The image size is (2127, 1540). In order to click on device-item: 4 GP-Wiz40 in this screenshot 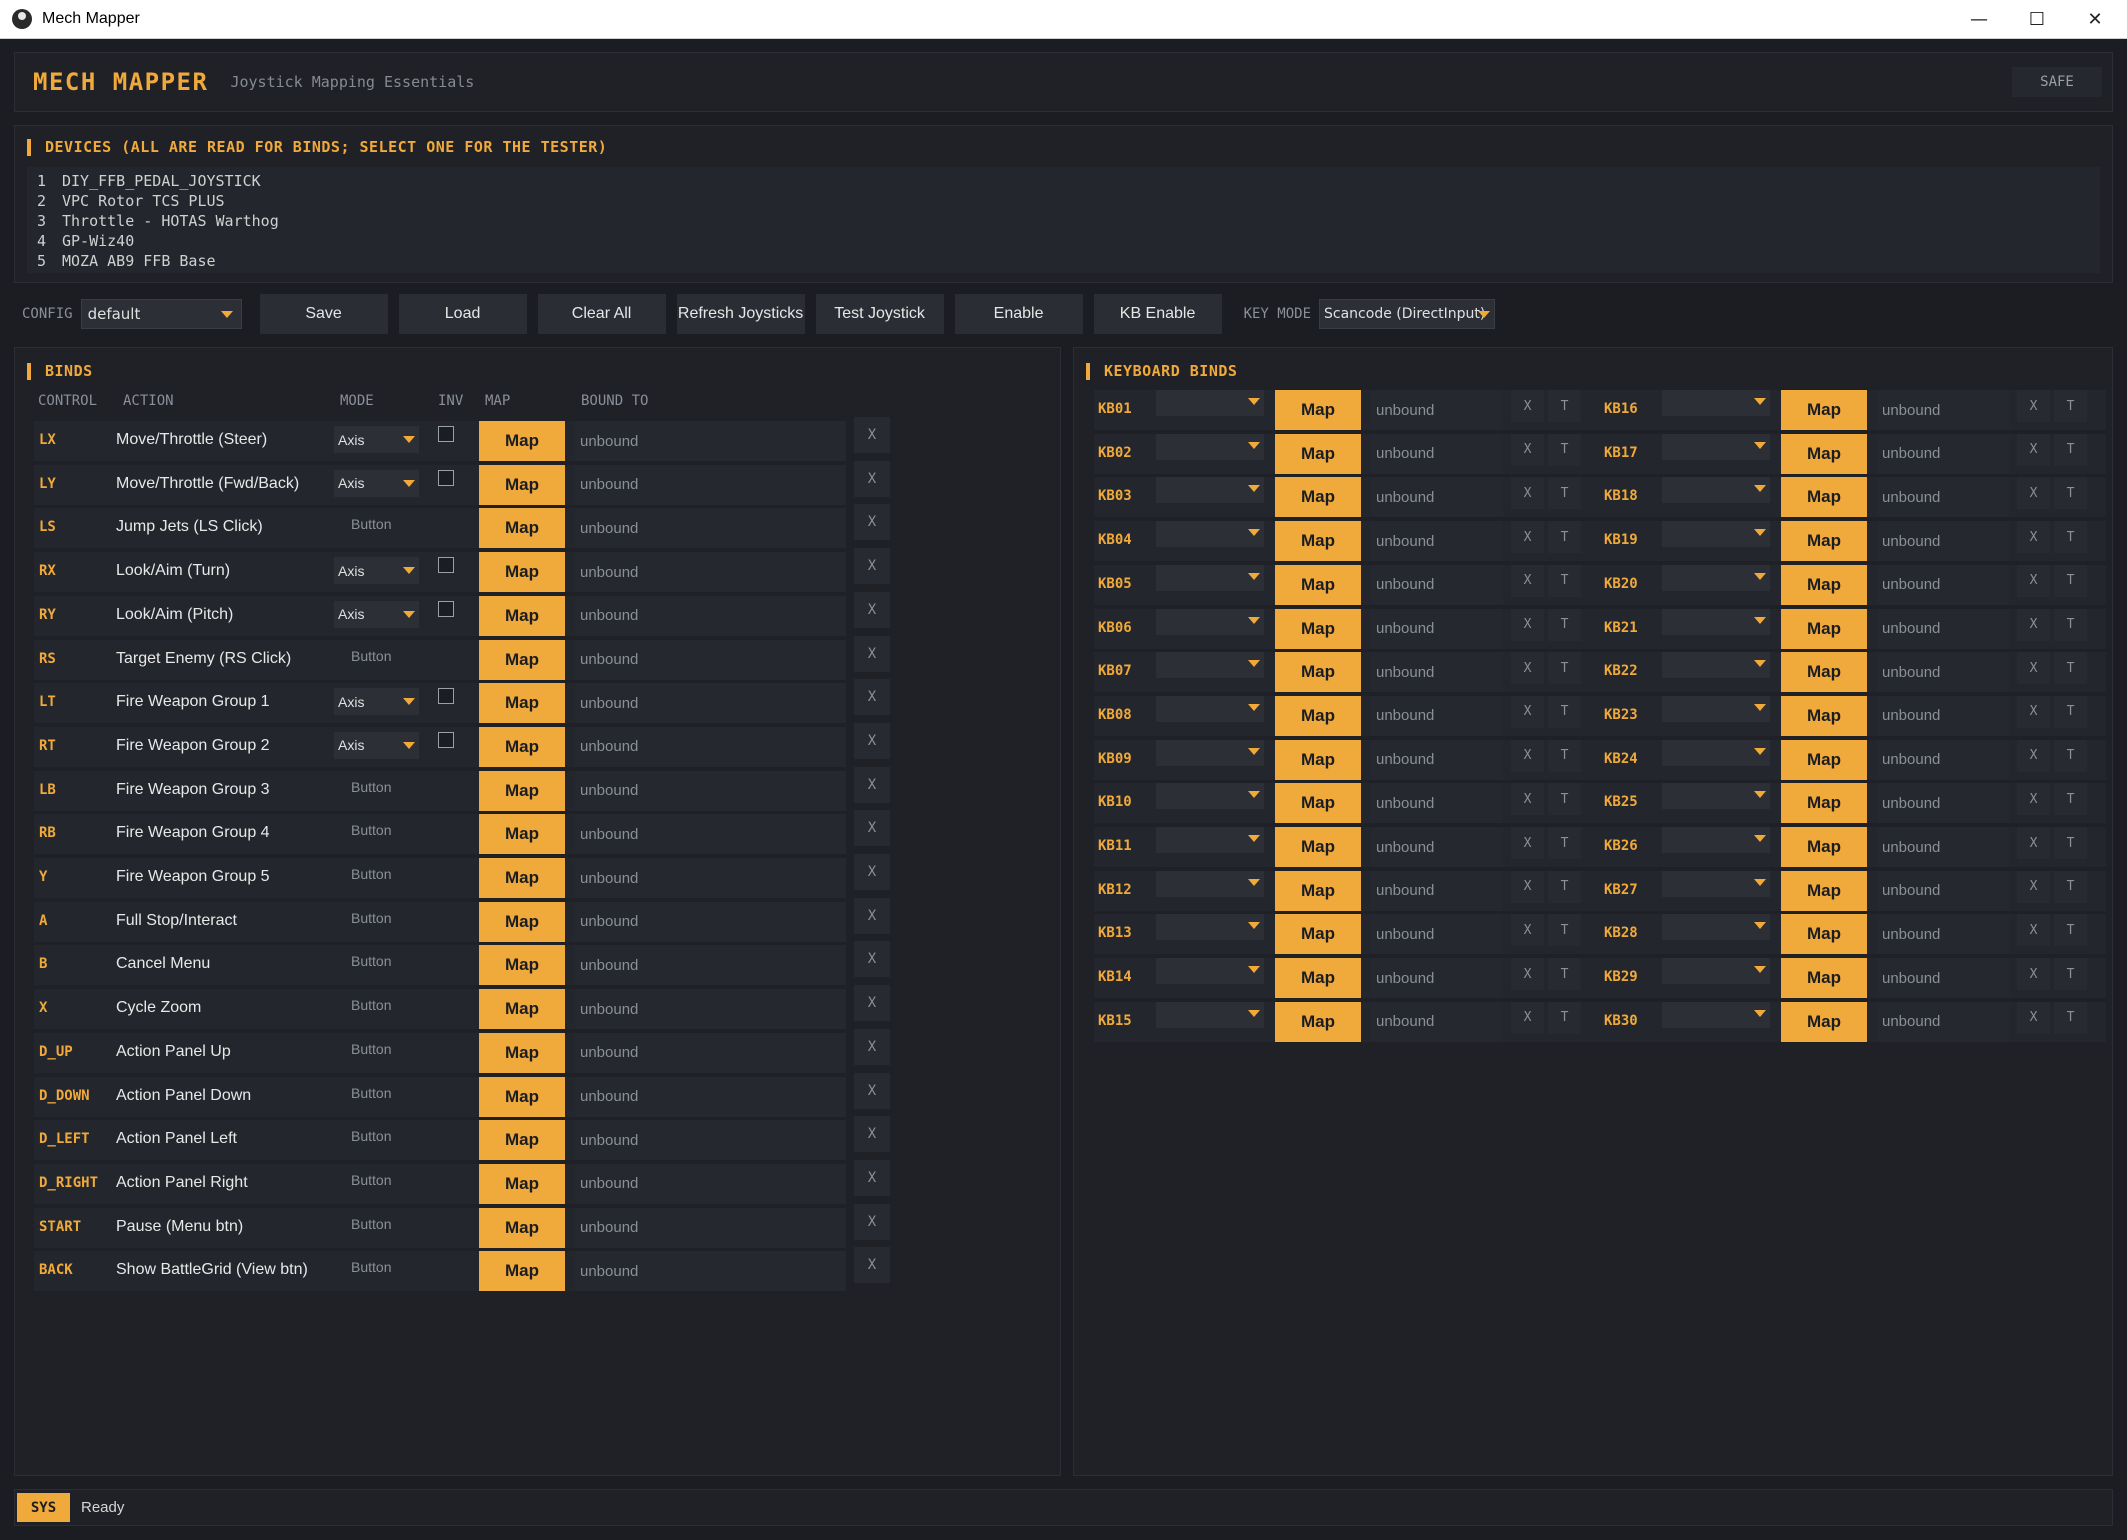, I will do `click(1063, 241)`.